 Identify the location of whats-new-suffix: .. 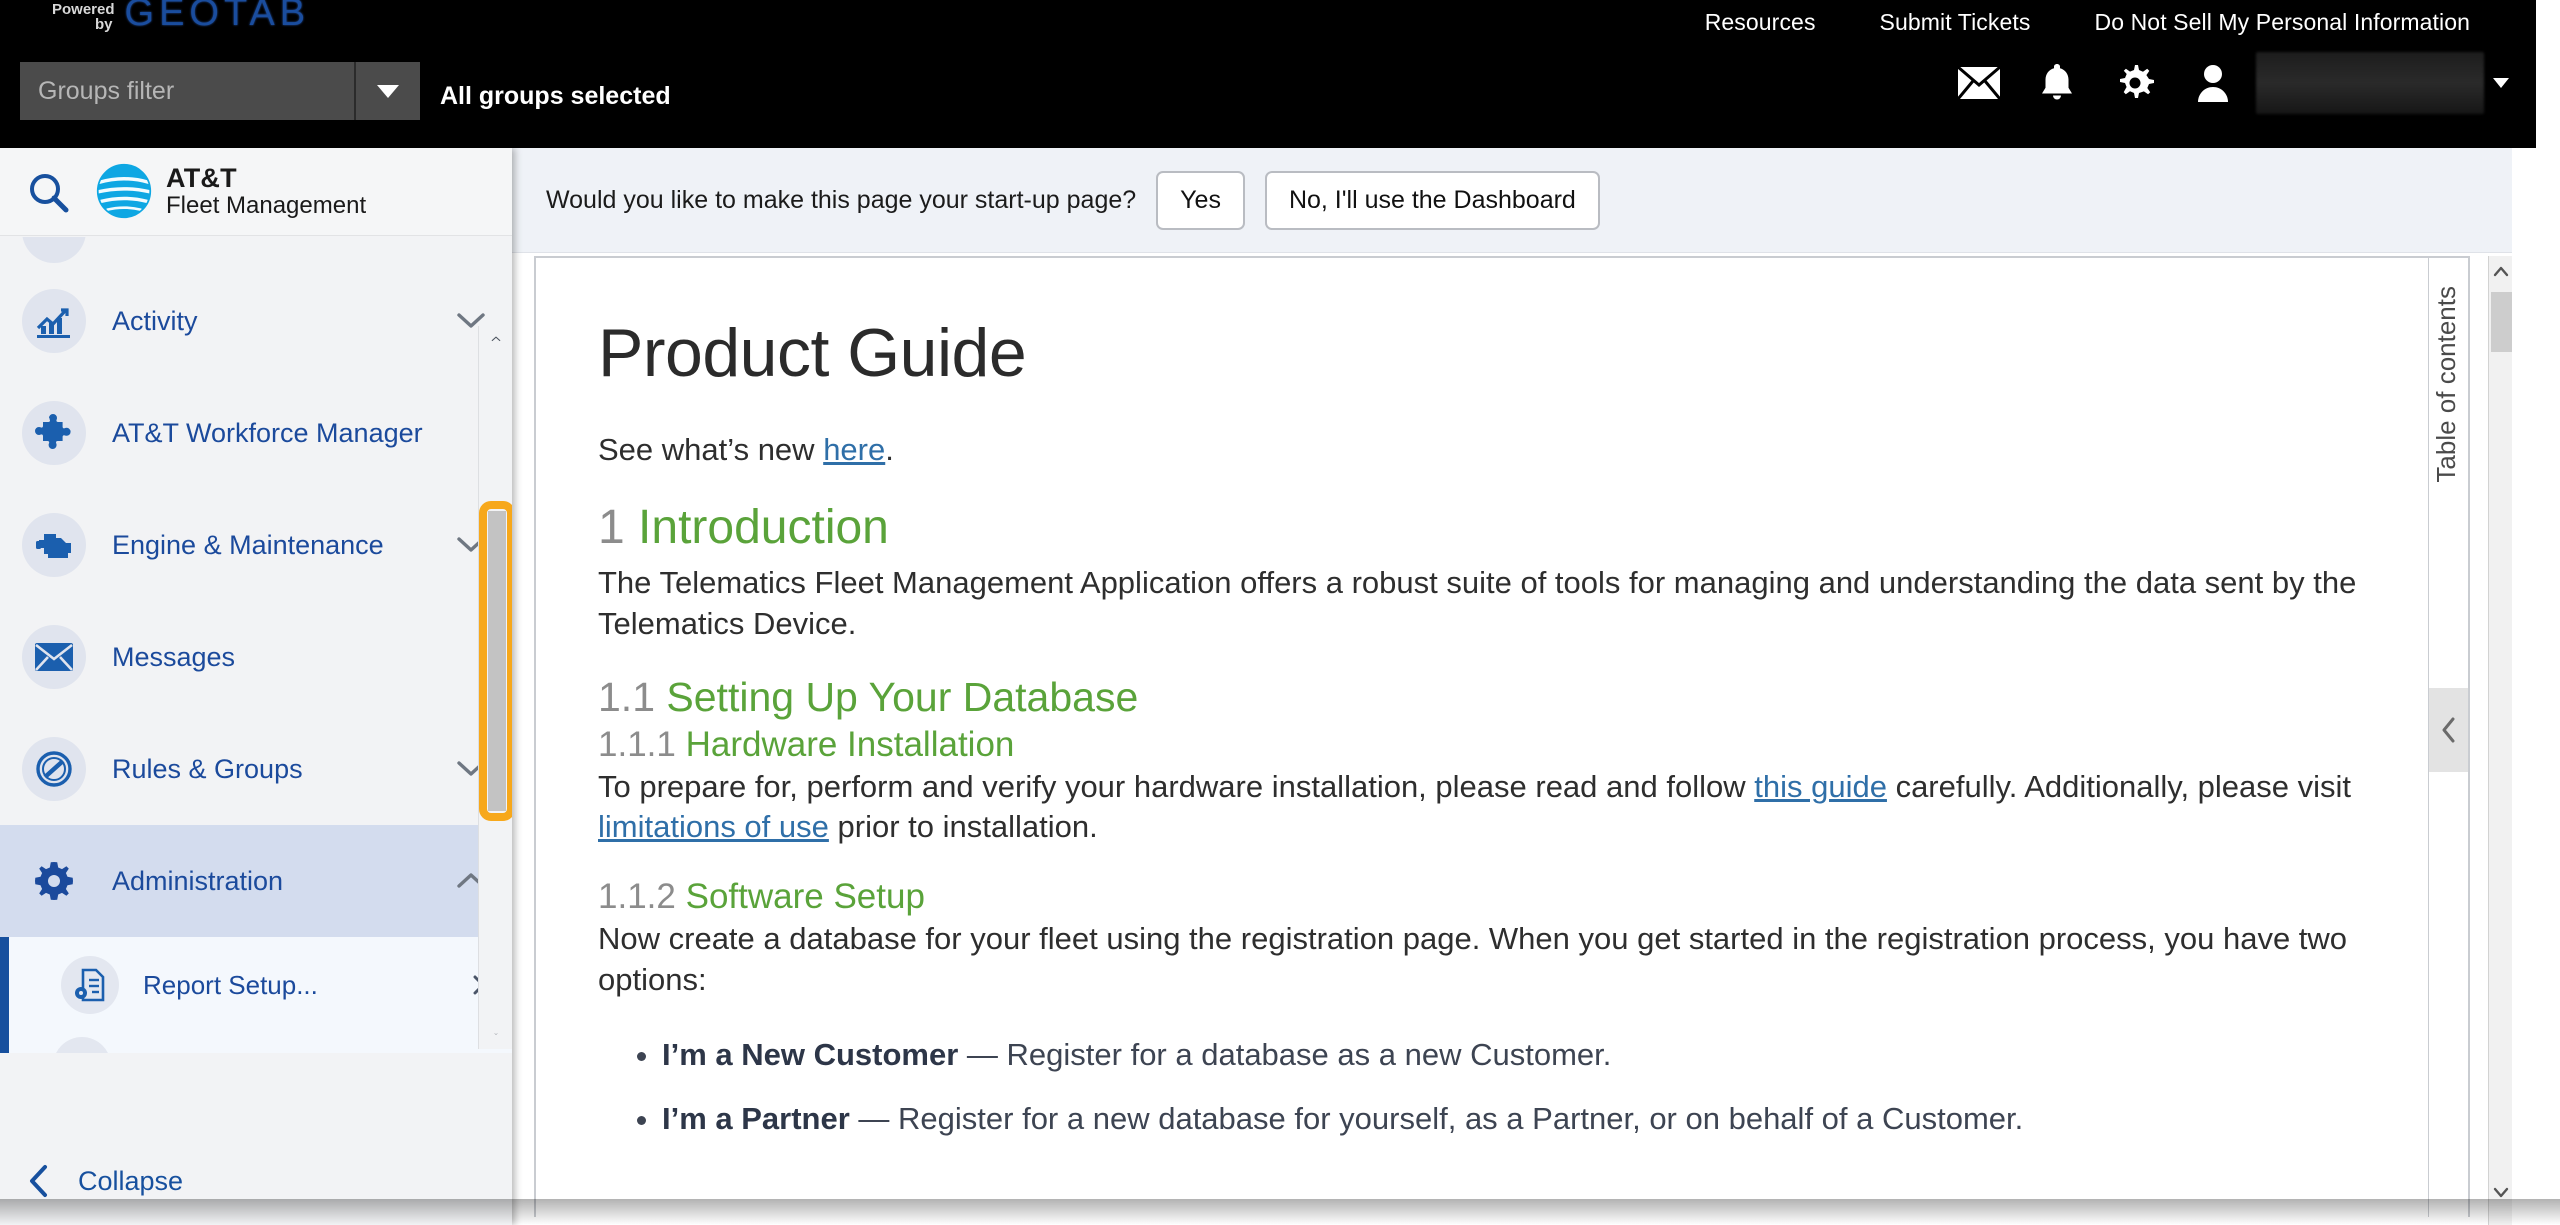
(889, 449).